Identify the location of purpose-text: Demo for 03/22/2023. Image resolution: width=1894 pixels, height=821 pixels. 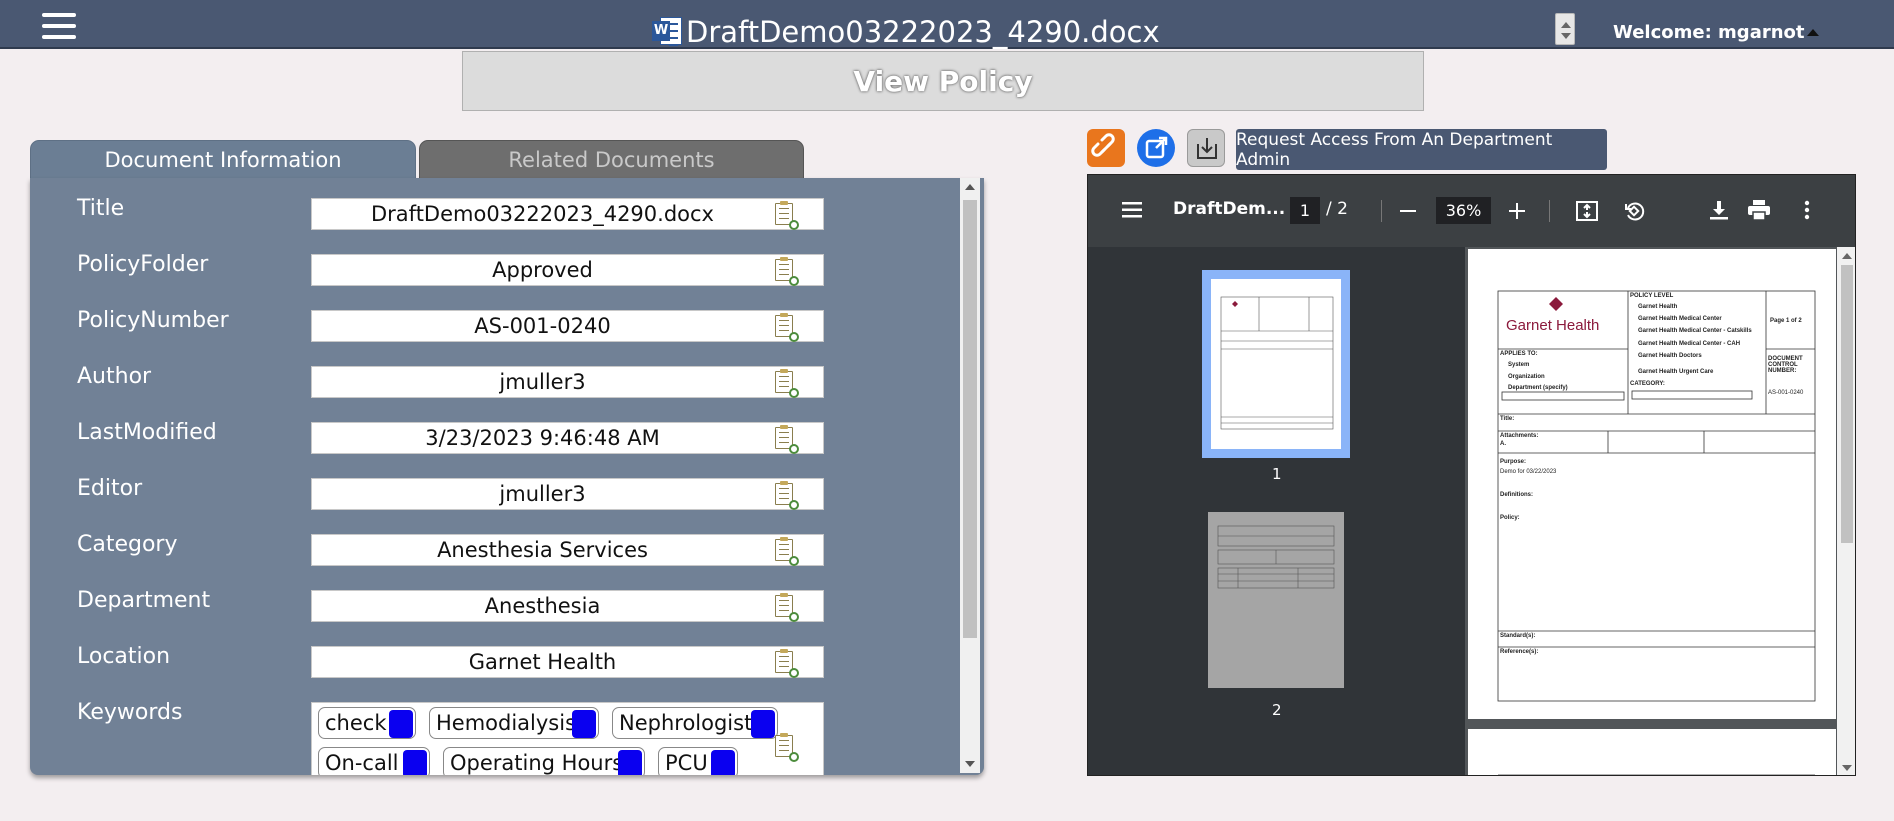
(1528, 472).